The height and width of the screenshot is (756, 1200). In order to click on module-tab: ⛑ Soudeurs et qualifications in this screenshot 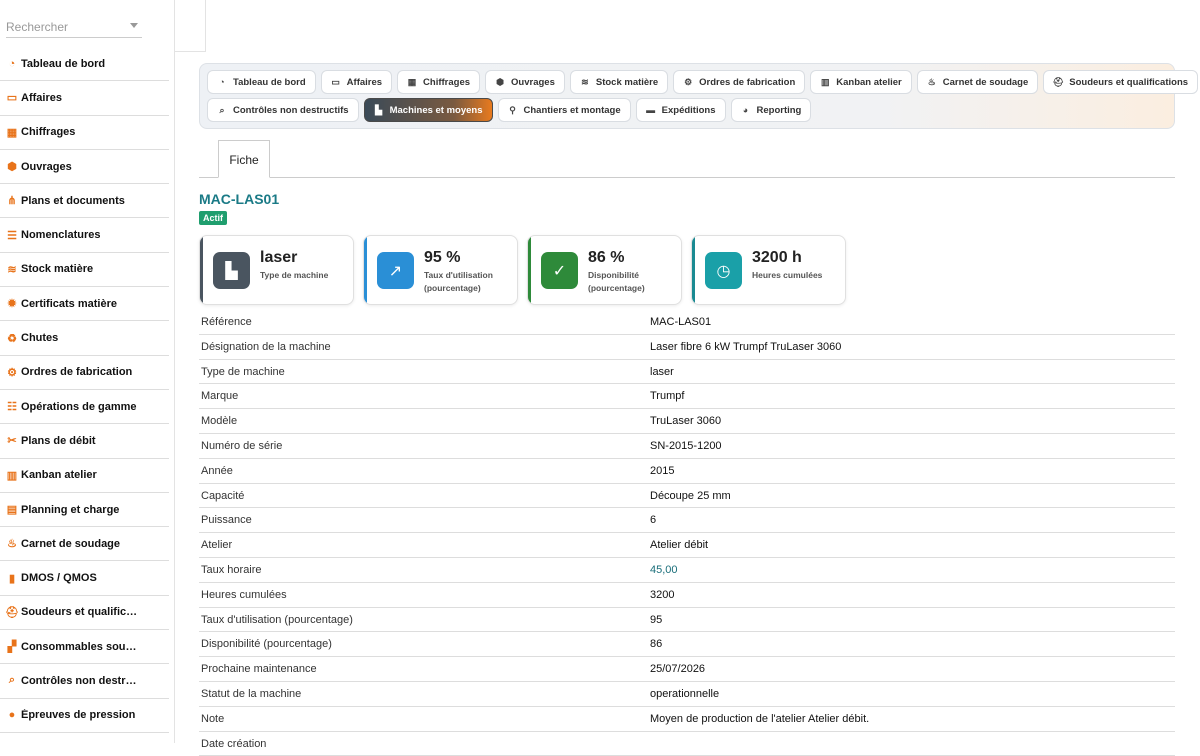, I will do `click(1121, 82)`.